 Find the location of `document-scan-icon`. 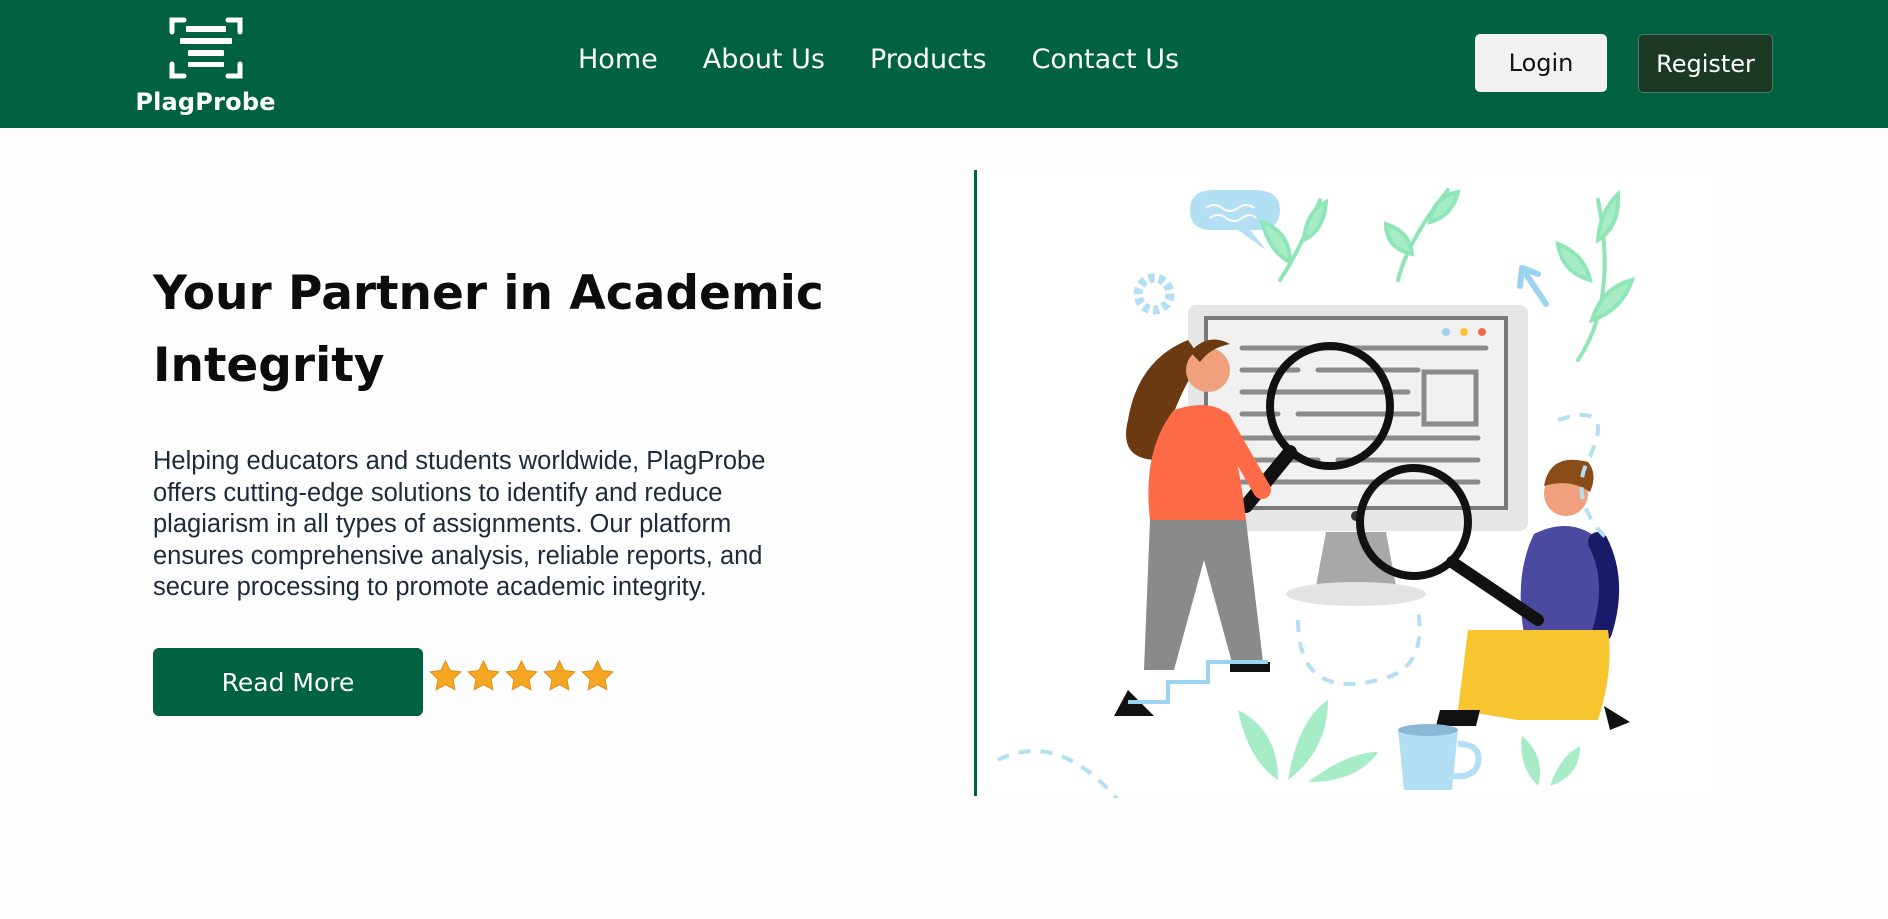

document-scan-icon is located at coordinates (205, 48).